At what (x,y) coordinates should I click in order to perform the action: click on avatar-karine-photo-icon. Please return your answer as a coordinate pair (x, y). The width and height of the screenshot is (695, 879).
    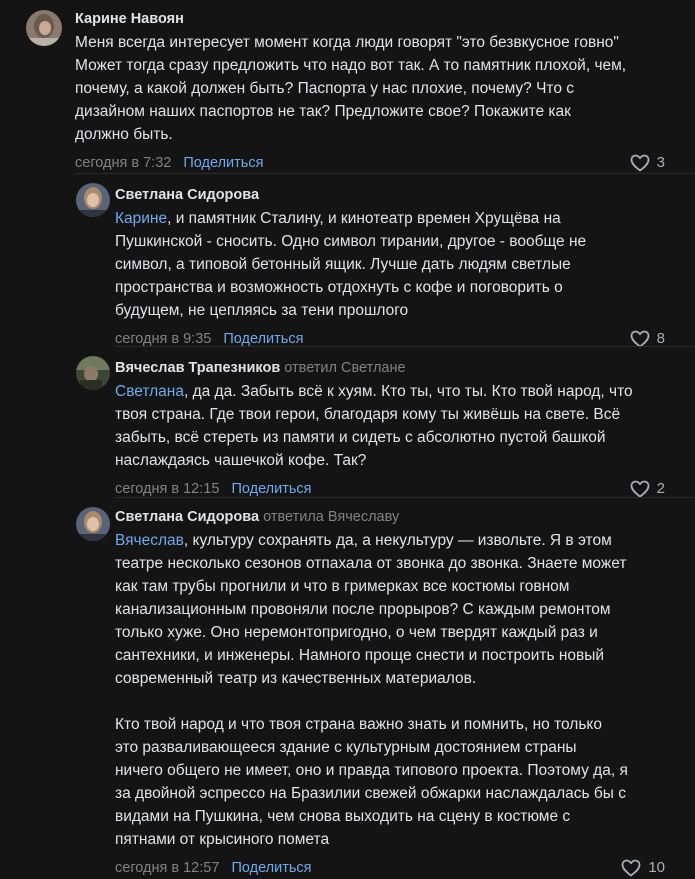
    Looking at the image, I should click on (44, 28).